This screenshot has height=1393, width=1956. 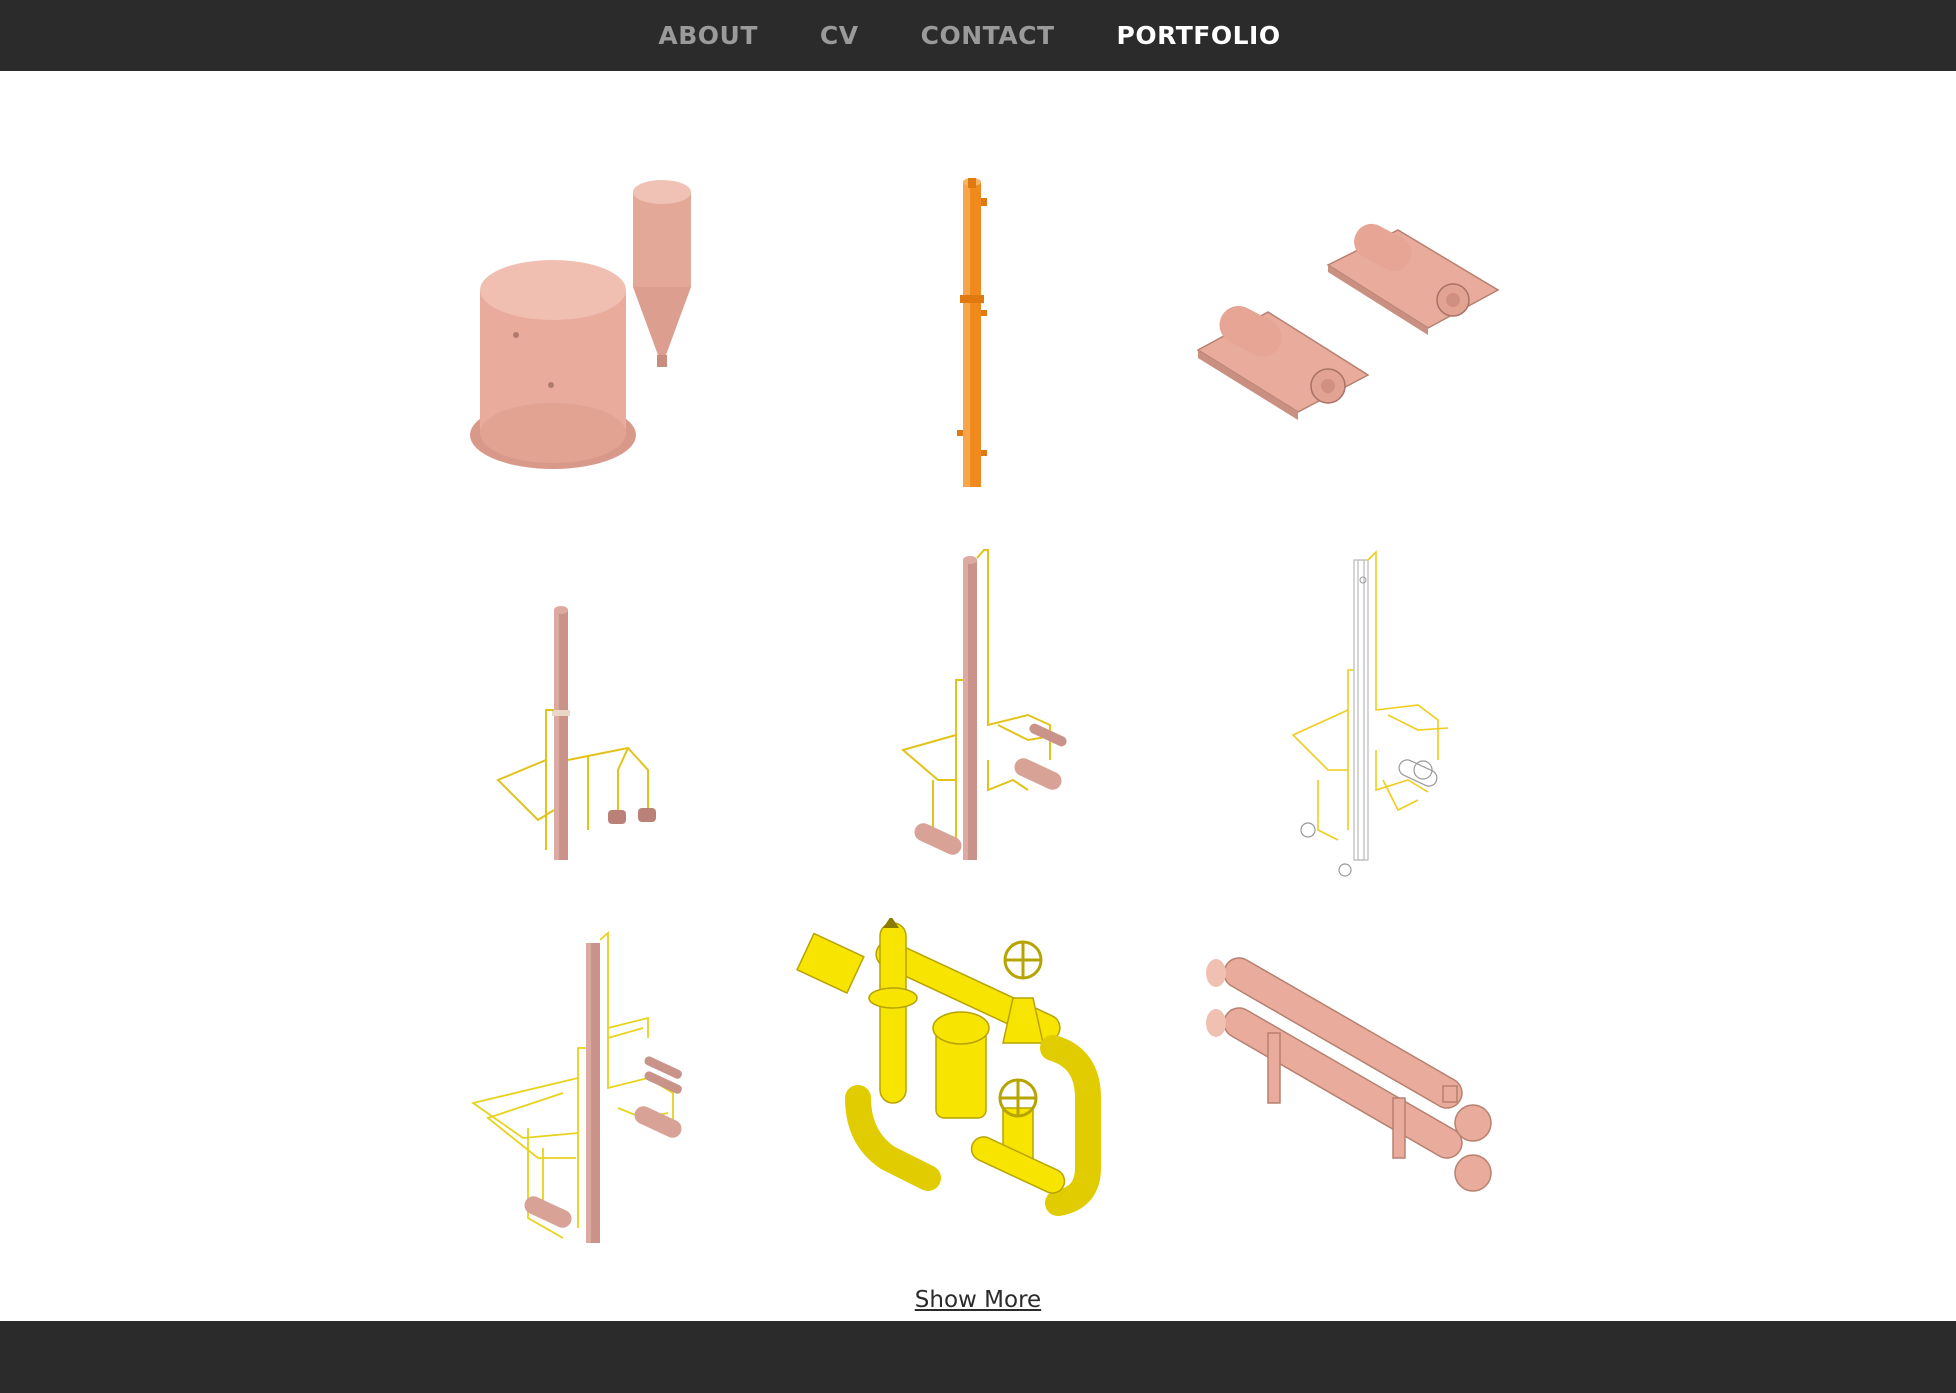 What do you see at coordinates (1349, 1074) in the screenshot?
I see `heat-exchangers-image` at bounding box center [1349, 1074].